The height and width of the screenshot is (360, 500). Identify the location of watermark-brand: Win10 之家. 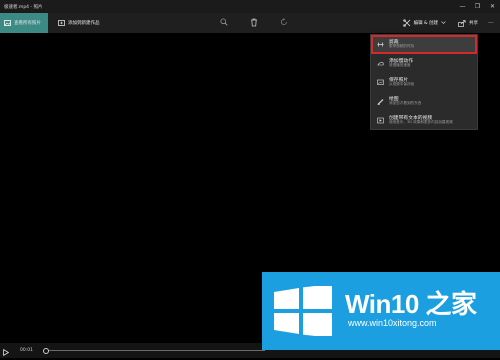
(411, 304).